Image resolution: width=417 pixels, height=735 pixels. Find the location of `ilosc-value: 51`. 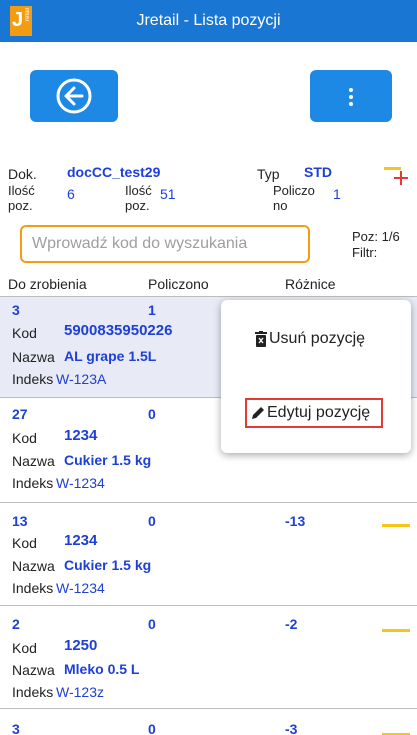

ilosc-value: 51 is located at coordinates (168, 194).